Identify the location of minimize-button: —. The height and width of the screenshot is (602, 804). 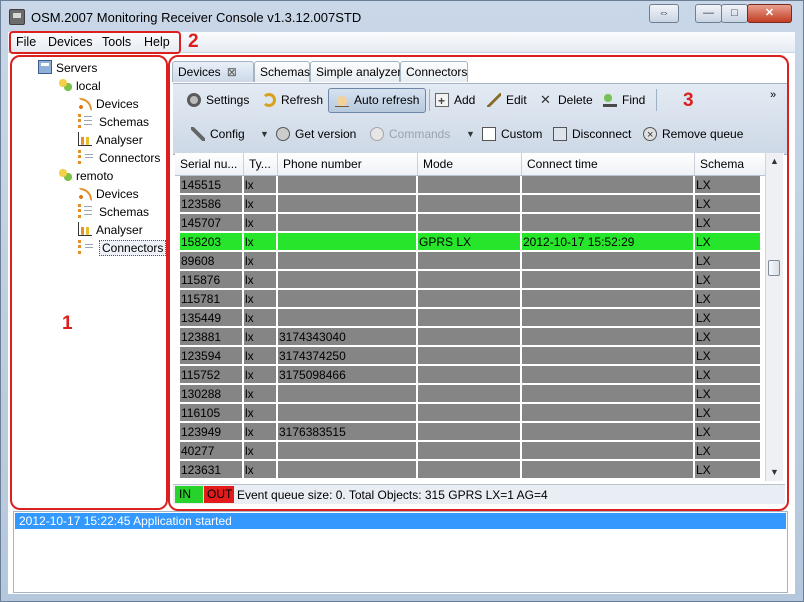
(708, 13).